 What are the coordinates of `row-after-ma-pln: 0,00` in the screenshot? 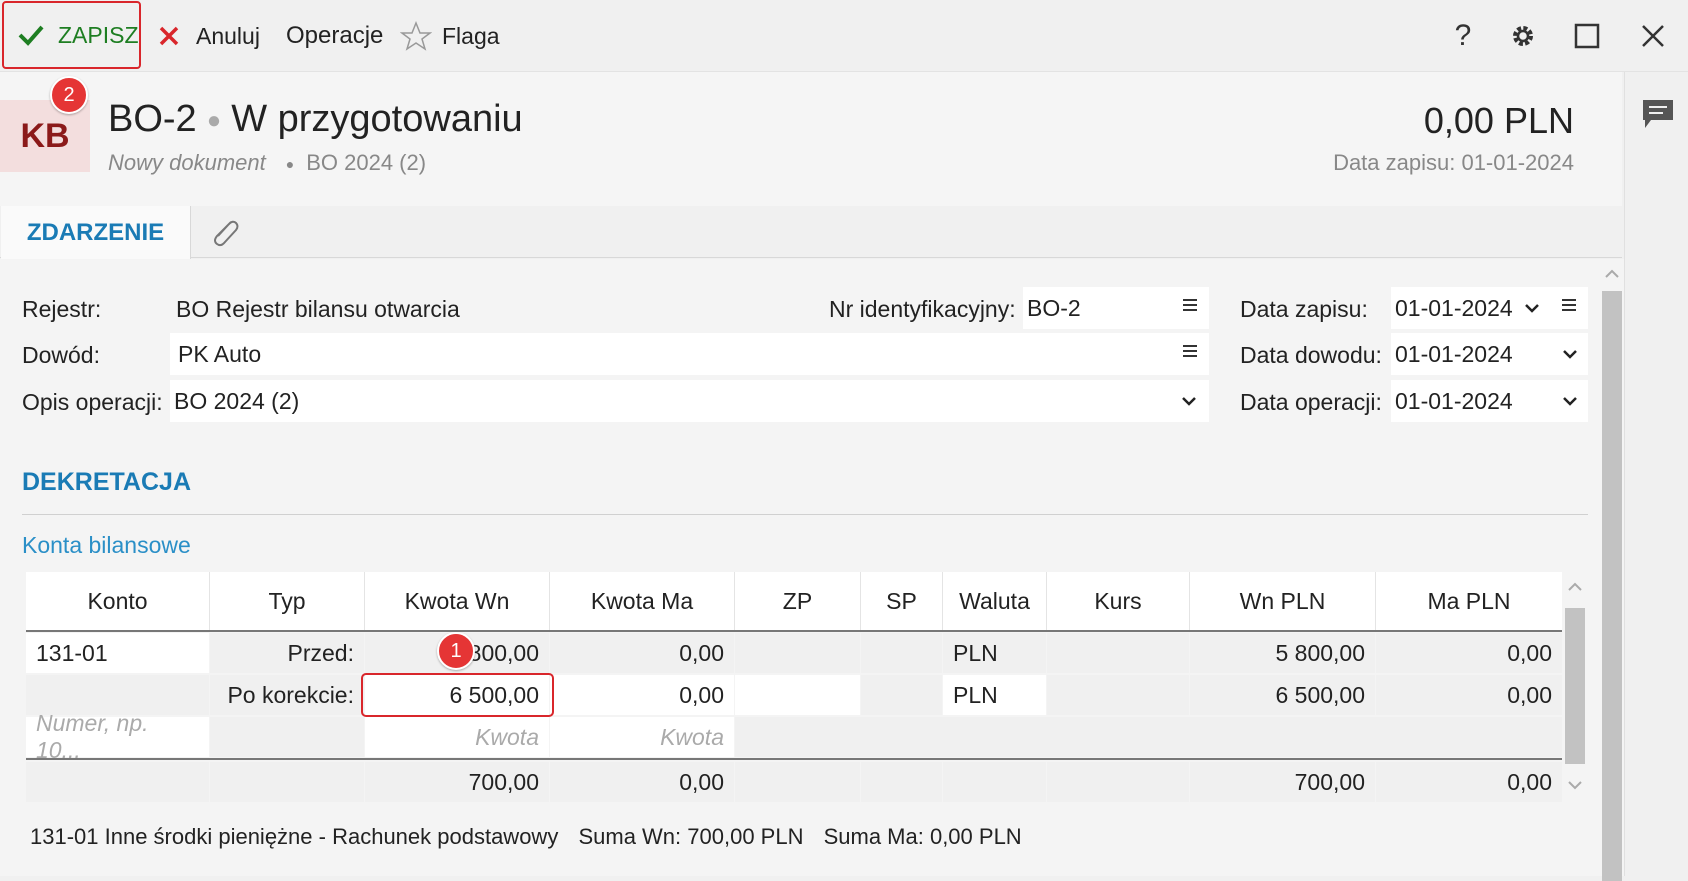 It's located at (1469, 695).